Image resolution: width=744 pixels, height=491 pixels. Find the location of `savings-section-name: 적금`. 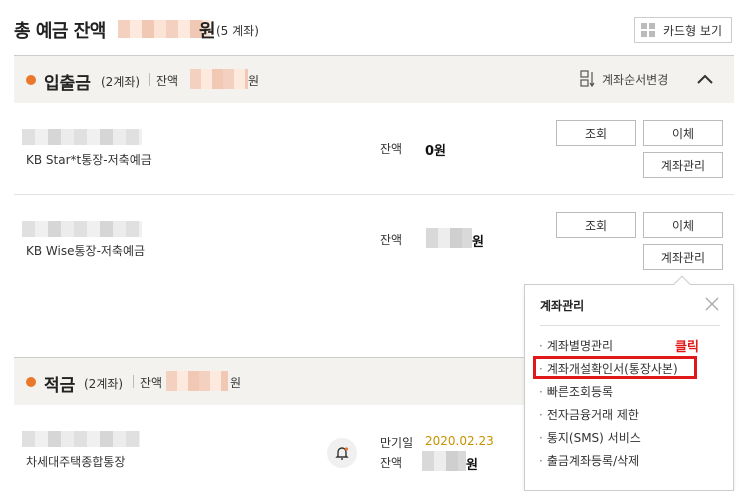

savings-section-name: 적금 is located at coordinates (60, 386).